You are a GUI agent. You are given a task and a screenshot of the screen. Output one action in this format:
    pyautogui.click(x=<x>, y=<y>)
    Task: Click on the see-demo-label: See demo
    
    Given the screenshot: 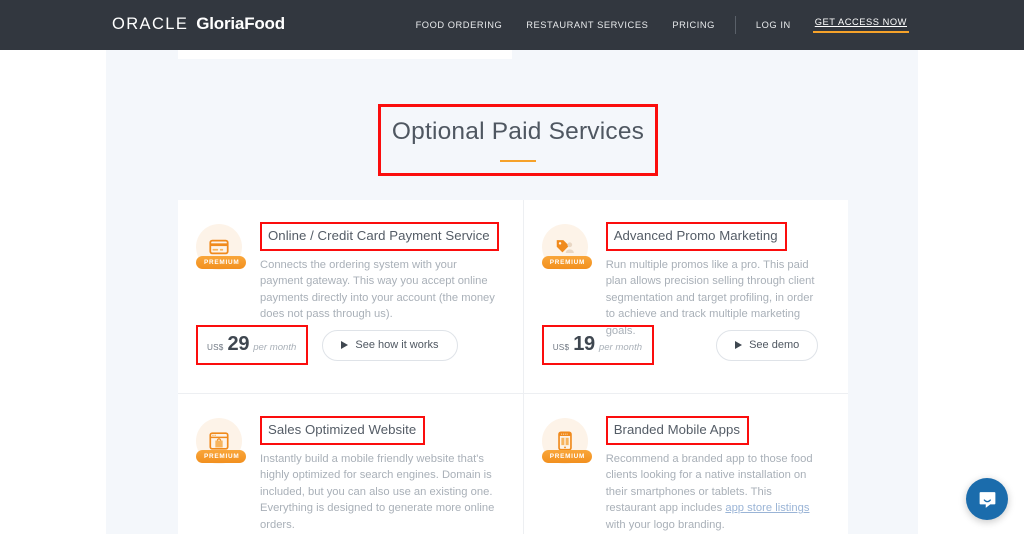 What is the action you would take?
    pyautogui.click(x=774, y=345)
    